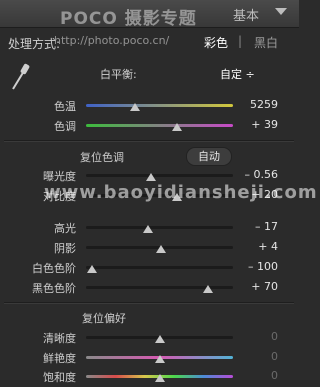 The image size is (320, 387). Describe the element at coordinates (65, 248) in the screenshot. I see `slider-label: 阴影` at that location.